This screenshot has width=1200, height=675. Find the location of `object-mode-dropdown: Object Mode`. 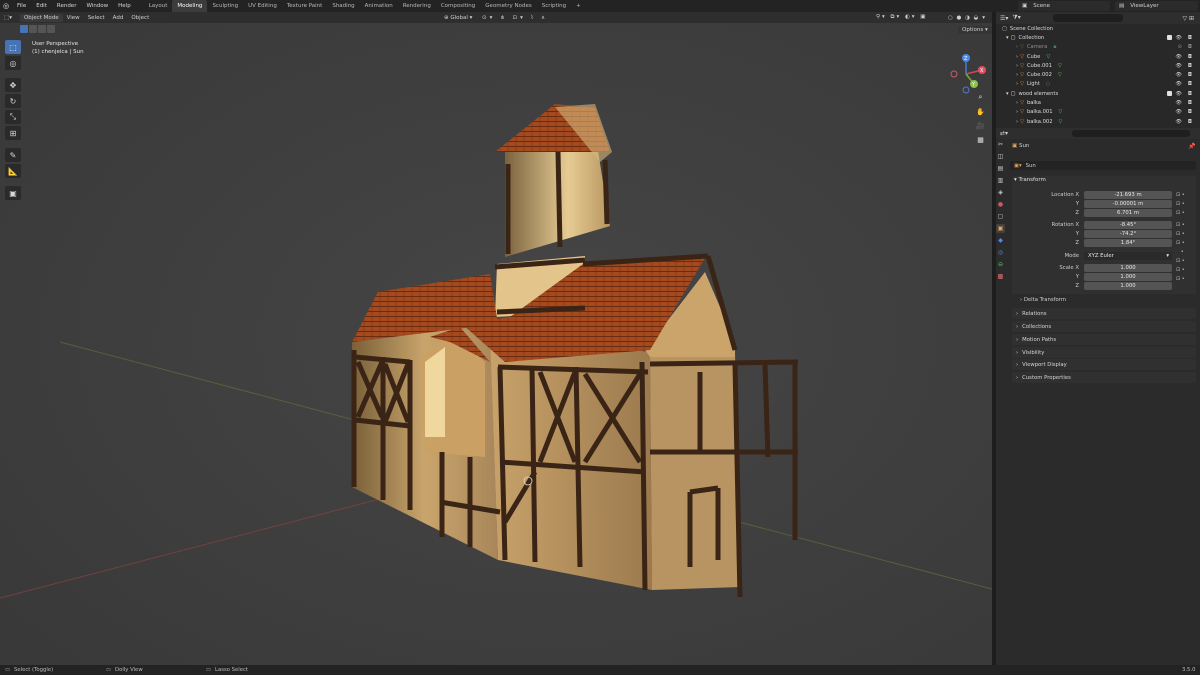

object-mode-dropdown: Object Mode is located at coordinates (41, 17).